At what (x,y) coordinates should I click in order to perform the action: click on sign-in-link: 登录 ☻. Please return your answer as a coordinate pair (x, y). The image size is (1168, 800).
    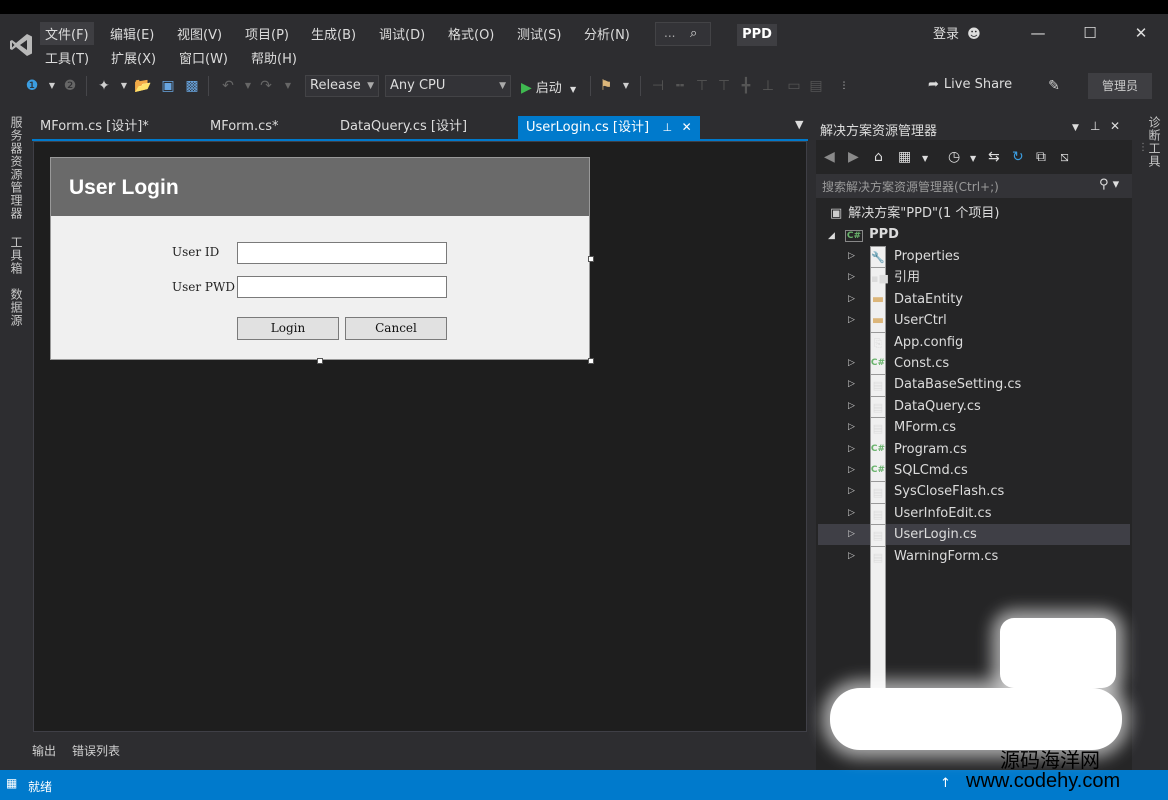
    Looking at the image, I should click on (957, 32).